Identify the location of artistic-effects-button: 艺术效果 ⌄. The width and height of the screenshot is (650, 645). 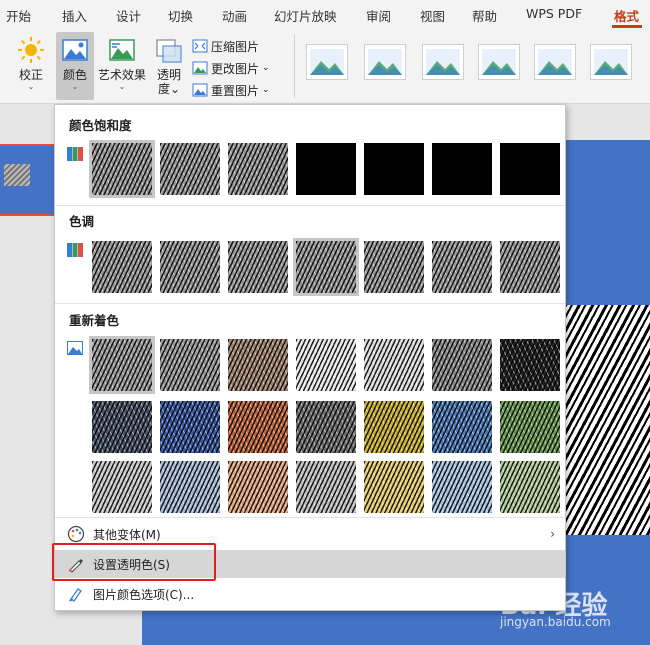
(122, 64).